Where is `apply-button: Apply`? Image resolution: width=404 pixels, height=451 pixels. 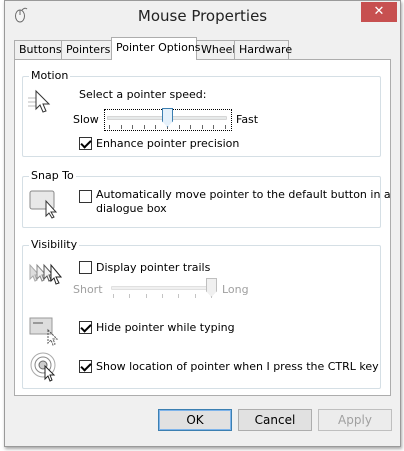
apply-button: Apply is located at coordinates (355, 420).